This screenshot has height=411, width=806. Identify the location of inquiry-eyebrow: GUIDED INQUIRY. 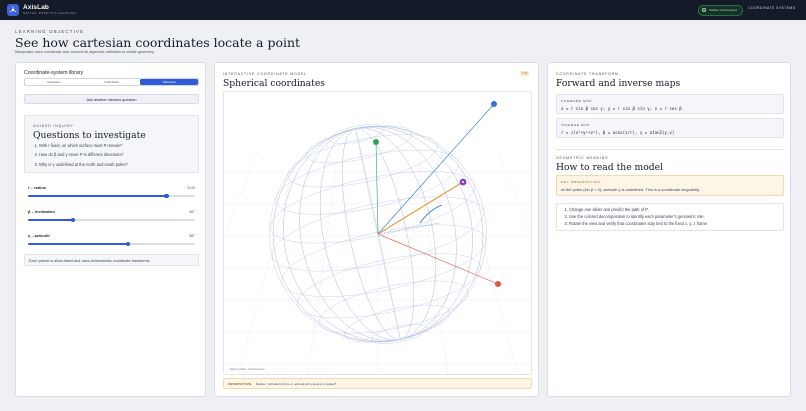
(53, 126).